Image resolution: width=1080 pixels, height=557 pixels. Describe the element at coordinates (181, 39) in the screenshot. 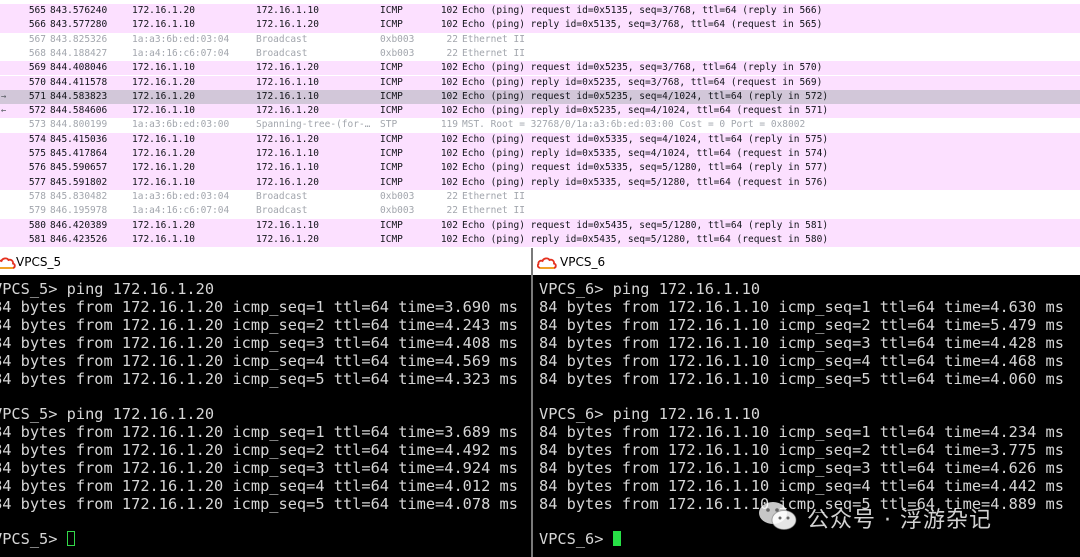

I see `packet-source: 1a:a3:6b:ed:03:04` at that location.